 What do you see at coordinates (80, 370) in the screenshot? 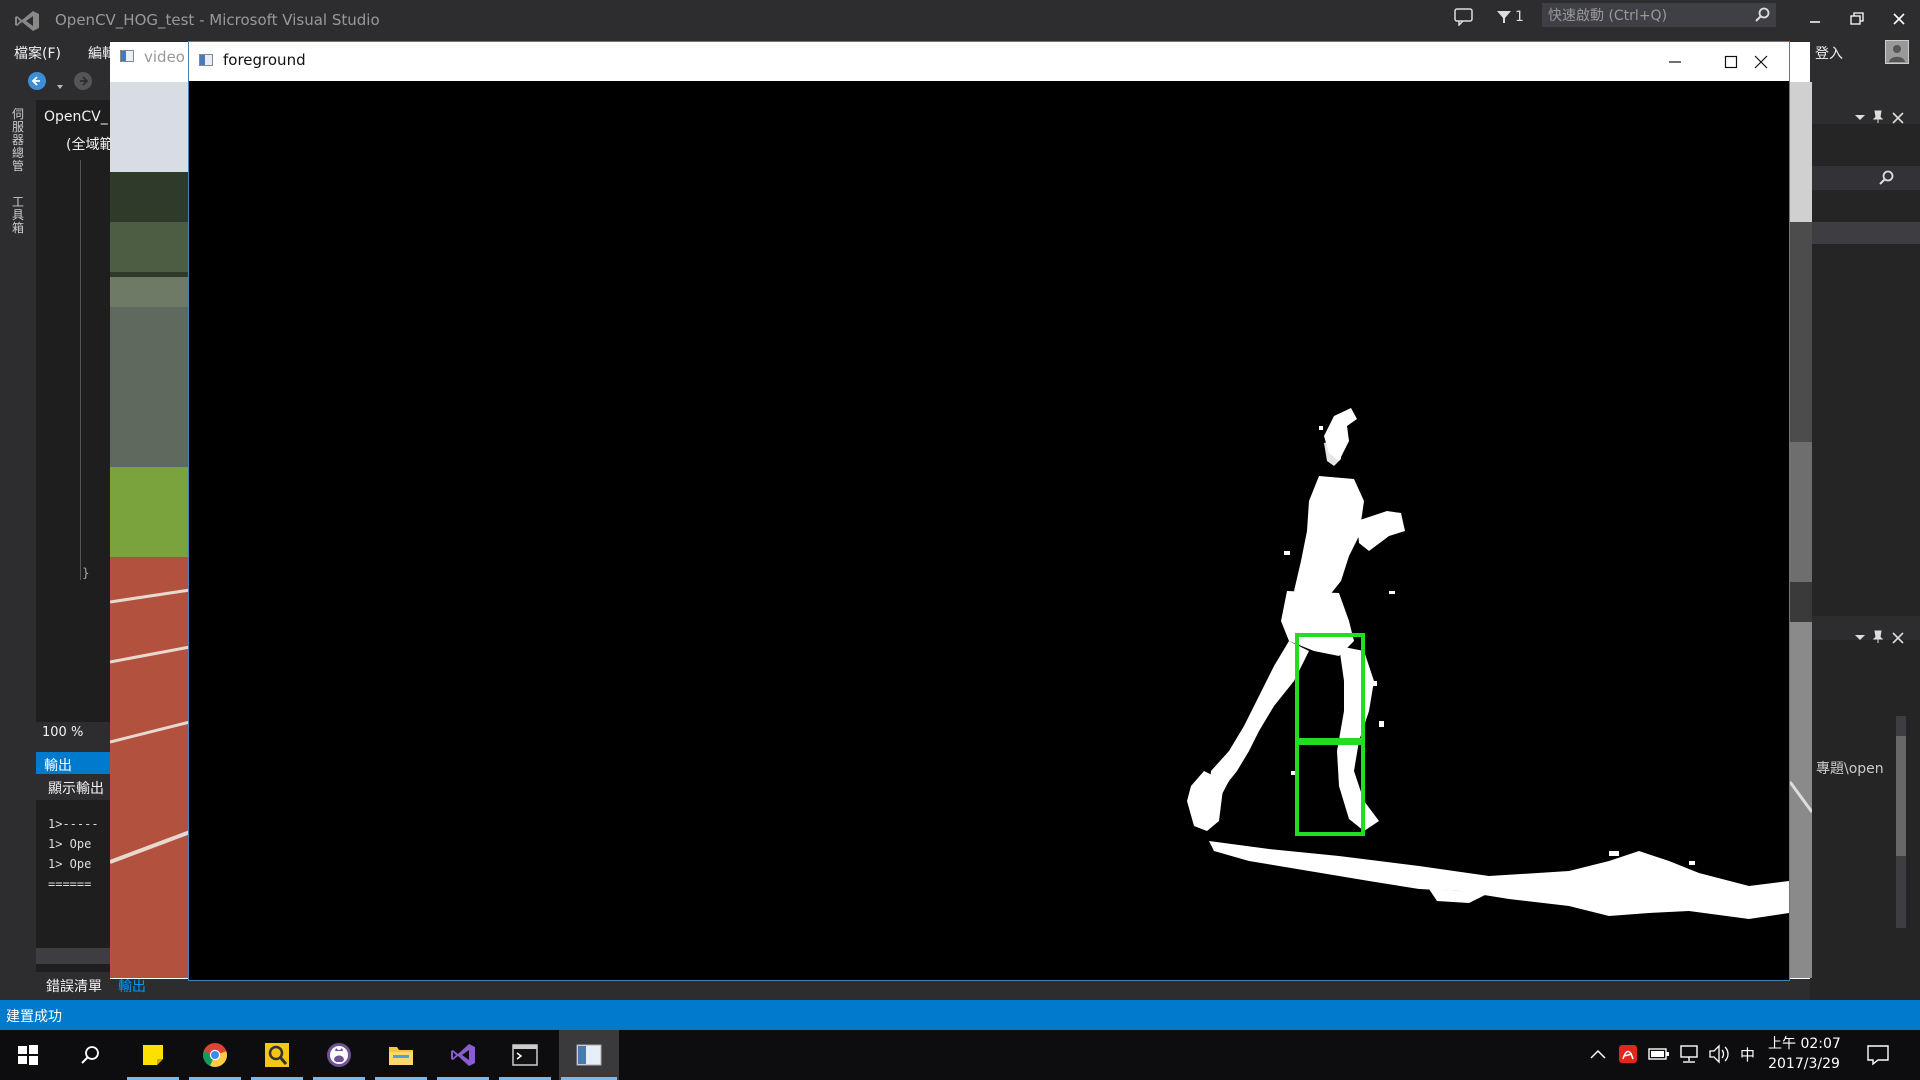
I see `code-guide-line` at bounding box center [80, 370].